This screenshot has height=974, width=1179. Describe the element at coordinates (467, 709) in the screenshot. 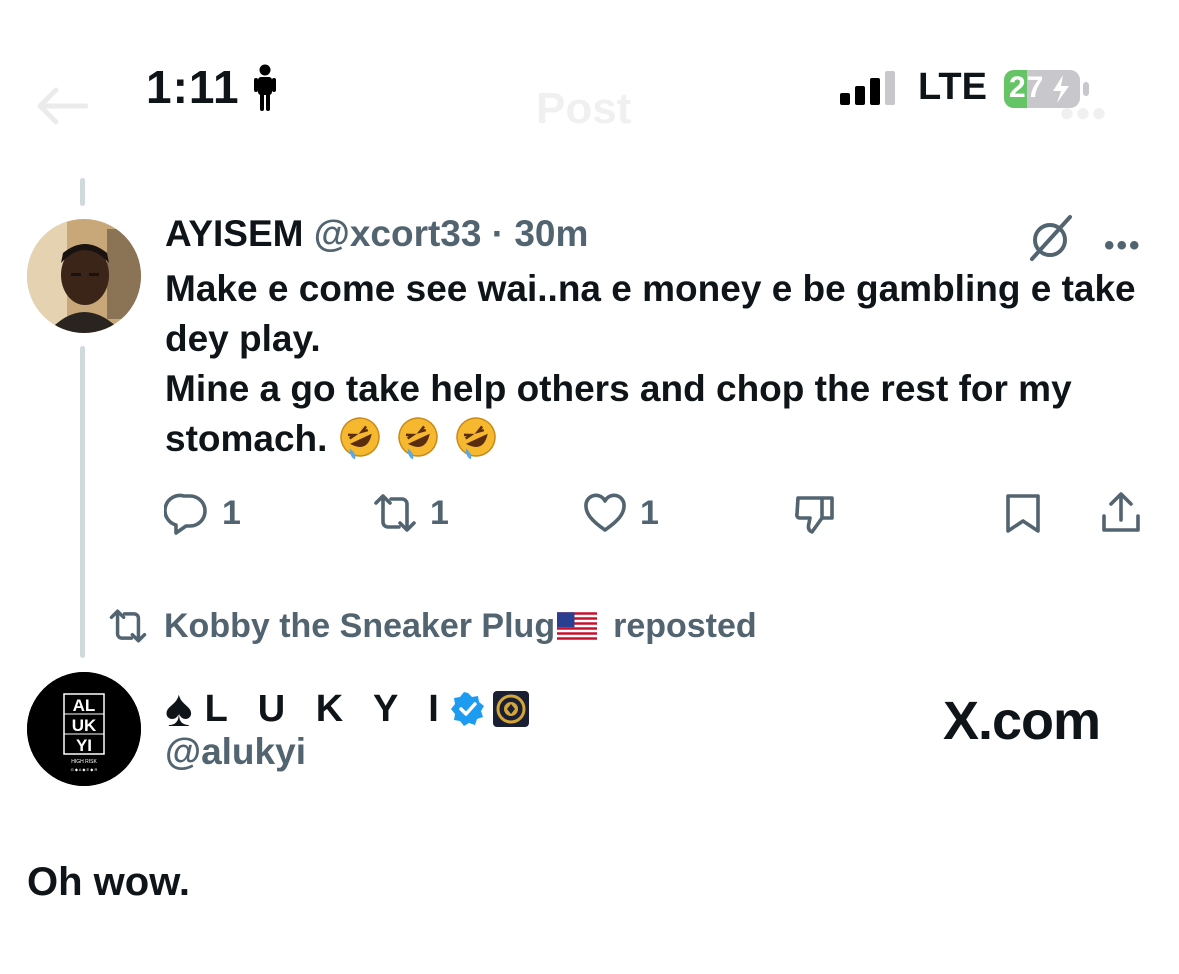

I see `verified-badge-icon` at that location.